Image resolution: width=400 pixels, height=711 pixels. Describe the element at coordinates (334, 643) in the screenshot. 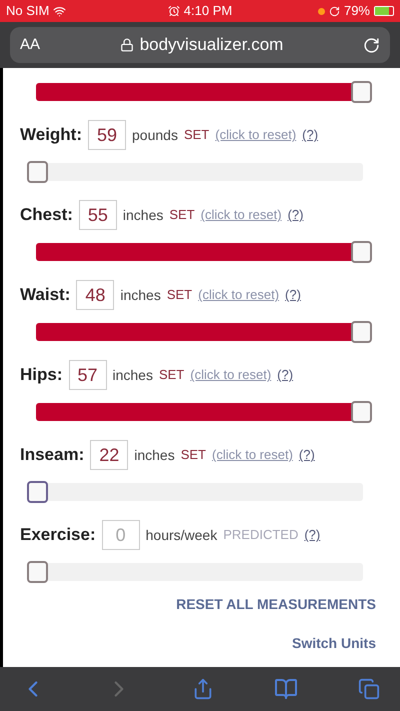

I see `switch-units-link: Switch Units` at that location.